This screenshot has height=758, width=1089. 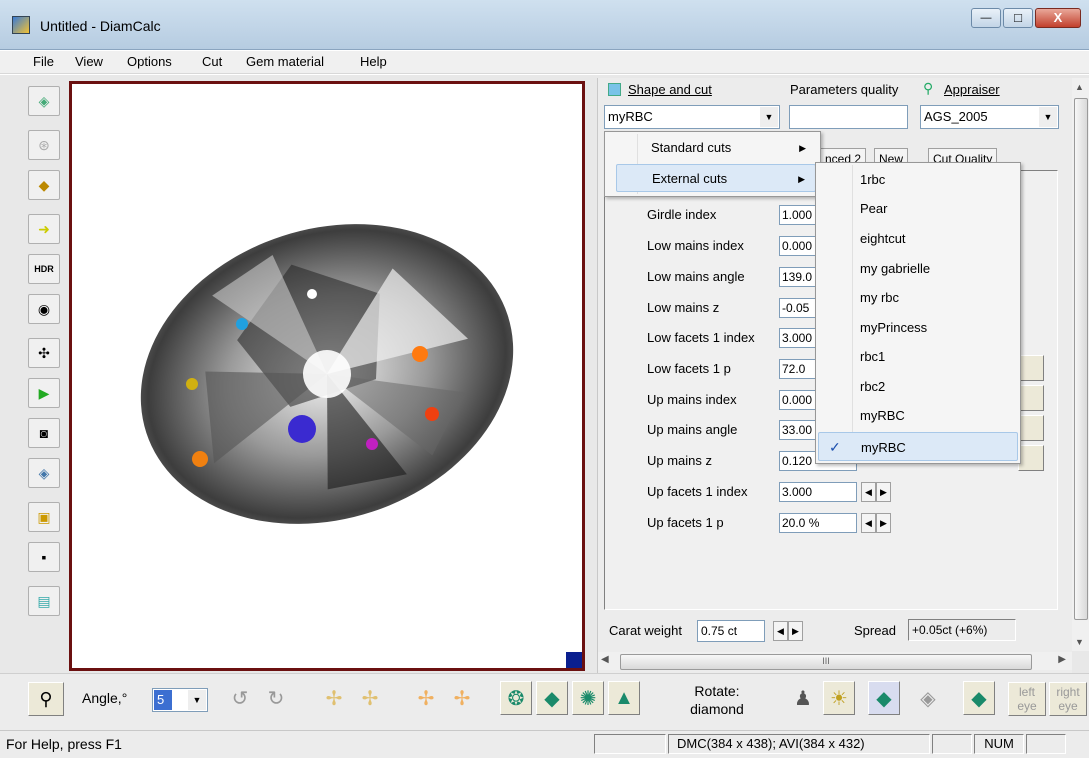 What do you see at coordinates (989, 117) in the screenshot?
I see `appraiser-select: AGS_2005 ▼` at bounding box center [989, 117].